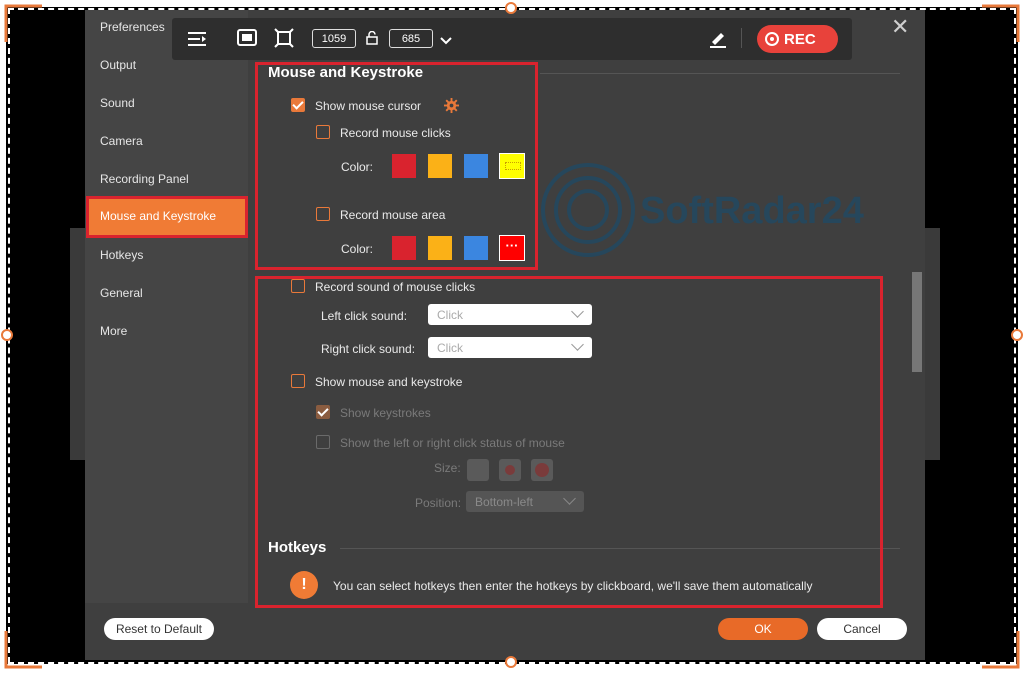  What do you see at coordinates (167, 217) in the screenshot?
I see `highlight-box-sidebar` at bounding box center [167, 217].